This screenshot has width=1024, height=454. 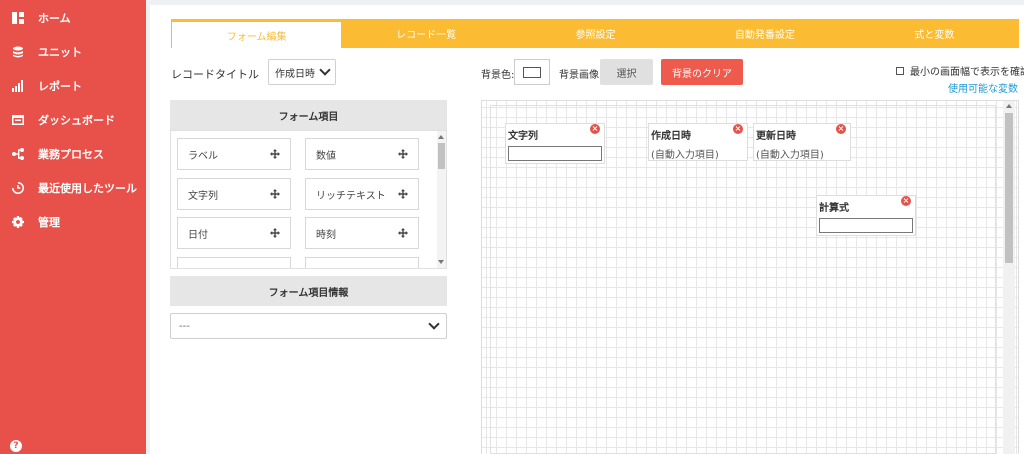 I want to click on form-item-name: 数値, so click(x=326, y=156).